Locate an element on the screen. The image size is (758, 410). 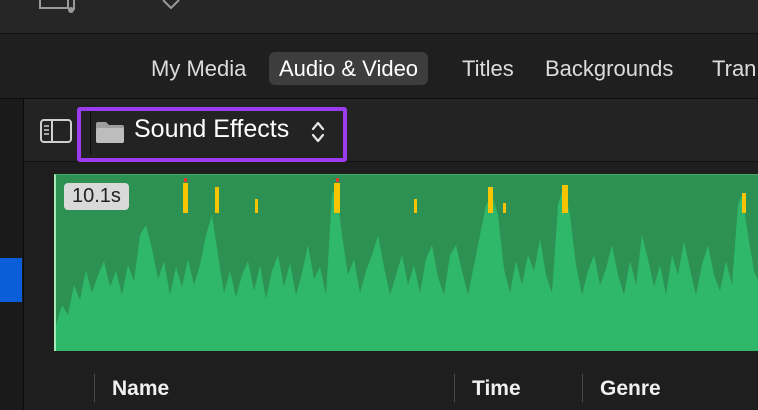
selection-highlight-box is located at coordinates (212, 134).